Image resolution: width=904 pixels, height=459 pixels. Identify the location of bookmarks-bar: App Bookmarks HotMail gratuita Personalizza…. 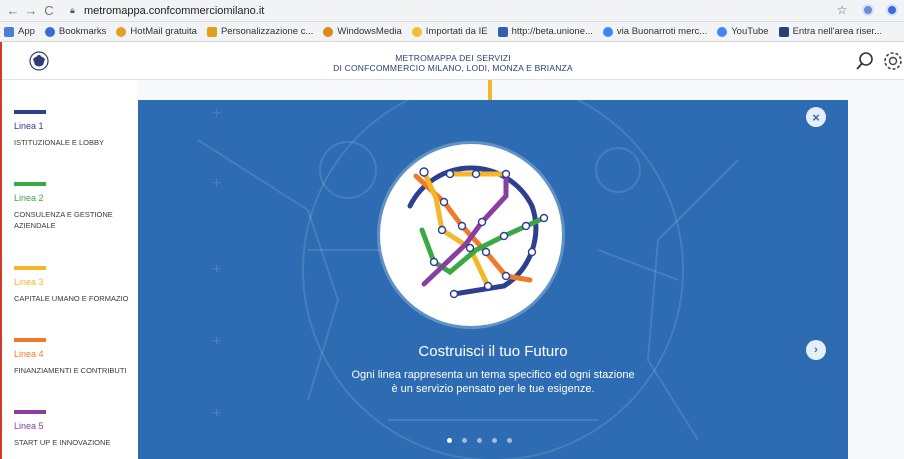
(452, 32).